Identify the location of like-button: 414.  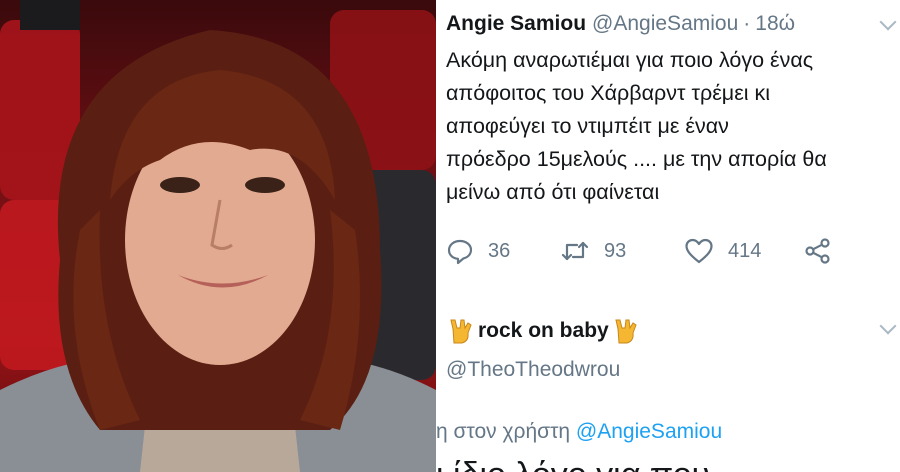
(722, 251).